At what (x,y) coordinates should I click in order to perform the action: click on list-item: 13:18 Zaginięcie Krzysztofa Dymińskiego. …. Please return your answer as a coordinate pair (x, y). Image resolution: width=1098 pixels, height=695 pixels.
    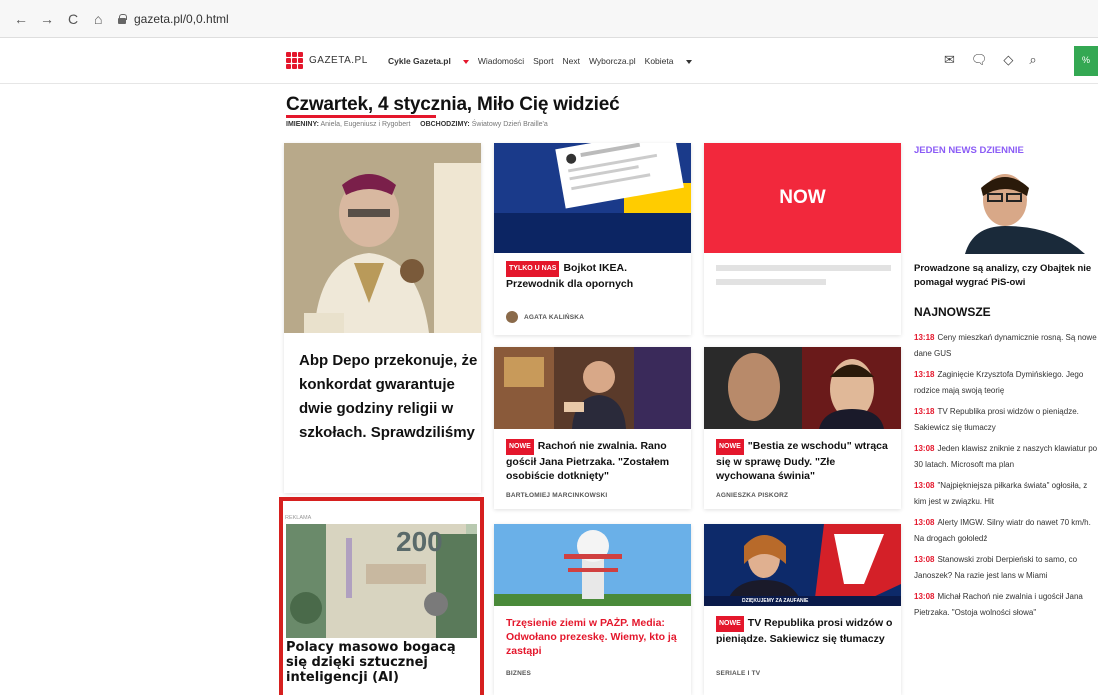
    Looking at the image, I should click on (1006, 385).